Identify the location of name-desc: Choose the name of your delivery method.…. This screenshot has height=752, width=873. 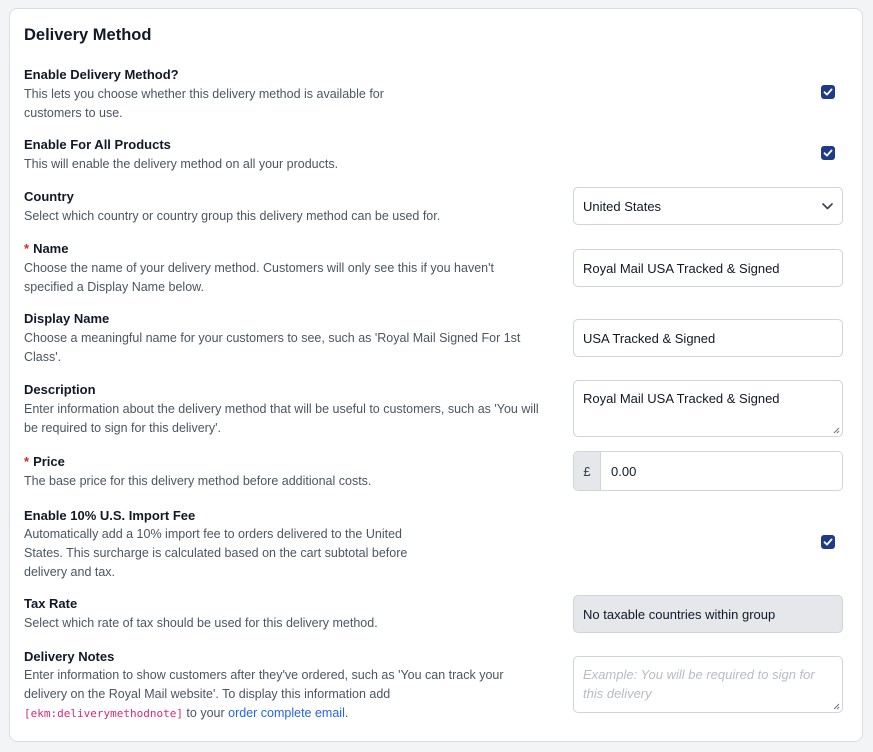
(259, 277).